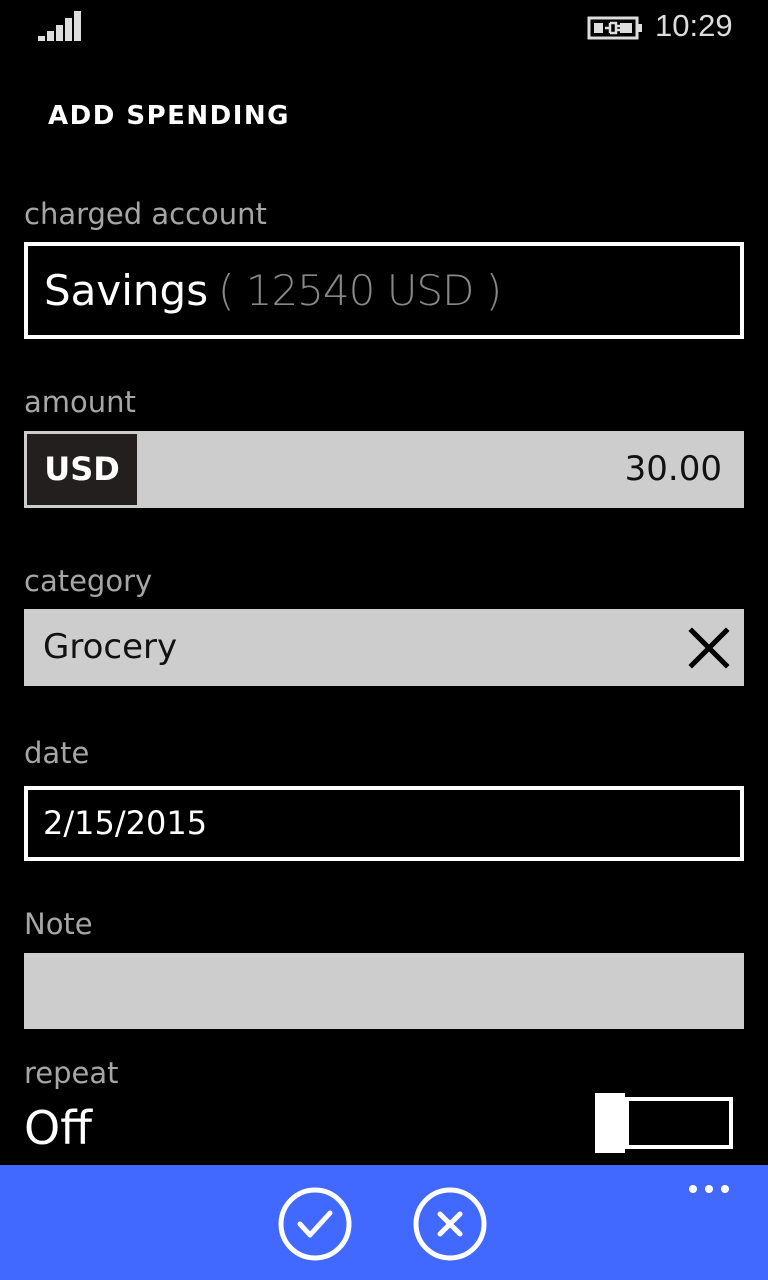  What do you see at coordinates (315, 1224) in the screenshot?
I see `check-icon` at bounding box center [315, 1224].